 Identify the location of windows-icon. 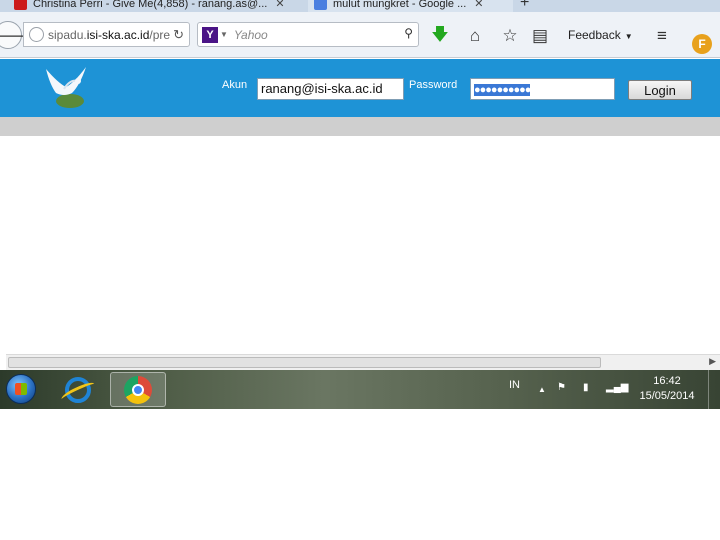
(21, 389).